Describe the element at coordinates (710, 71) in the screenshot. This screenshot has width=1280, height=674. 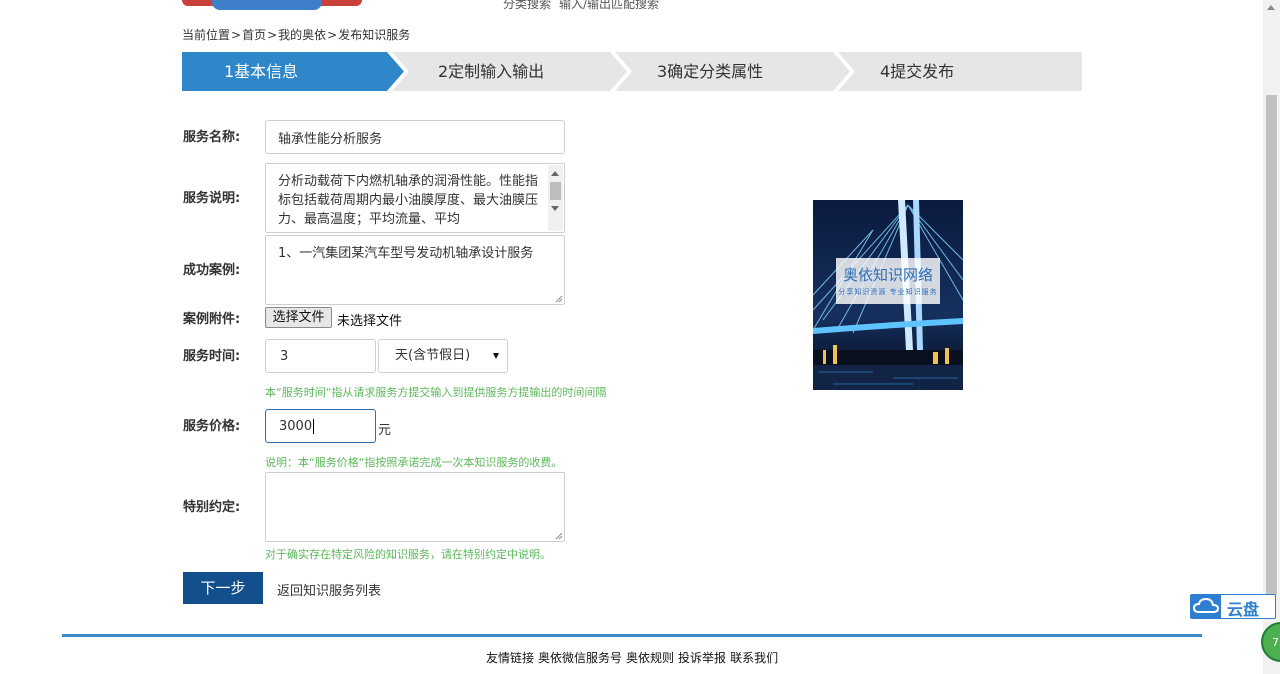
I see `step-category: 3确定分类属性` at that location.